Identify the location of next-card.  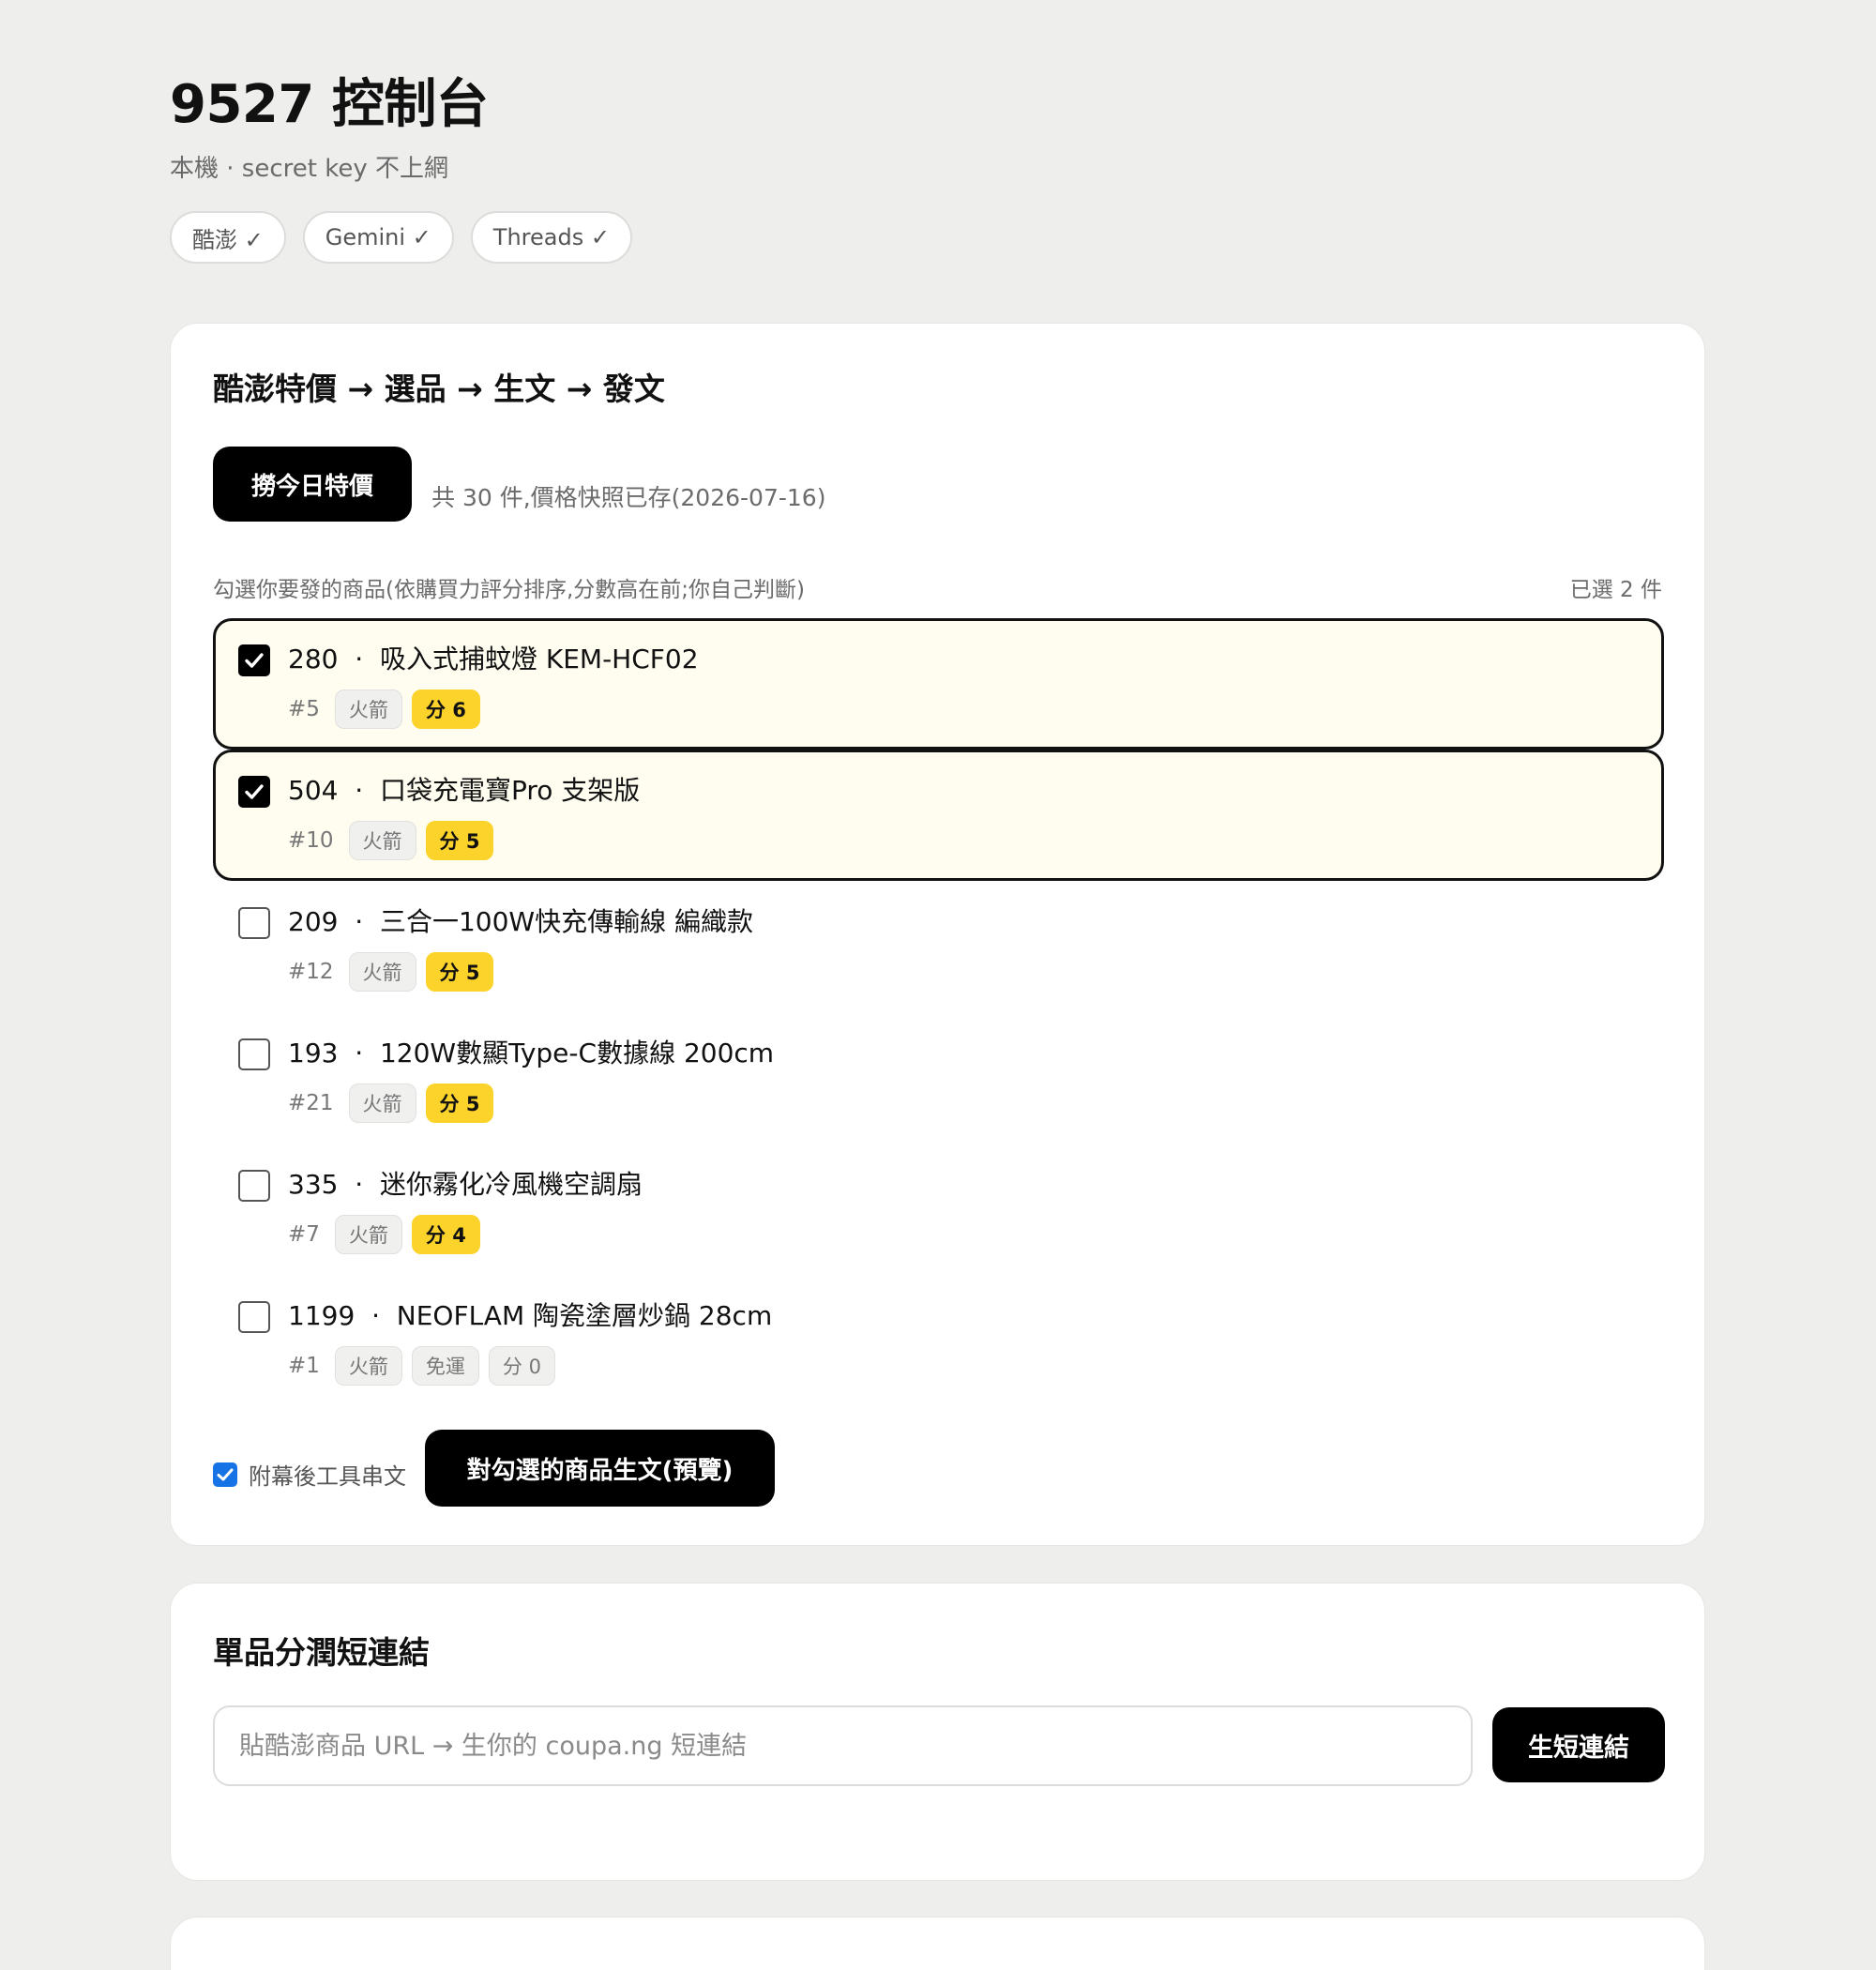
(937, 1944).